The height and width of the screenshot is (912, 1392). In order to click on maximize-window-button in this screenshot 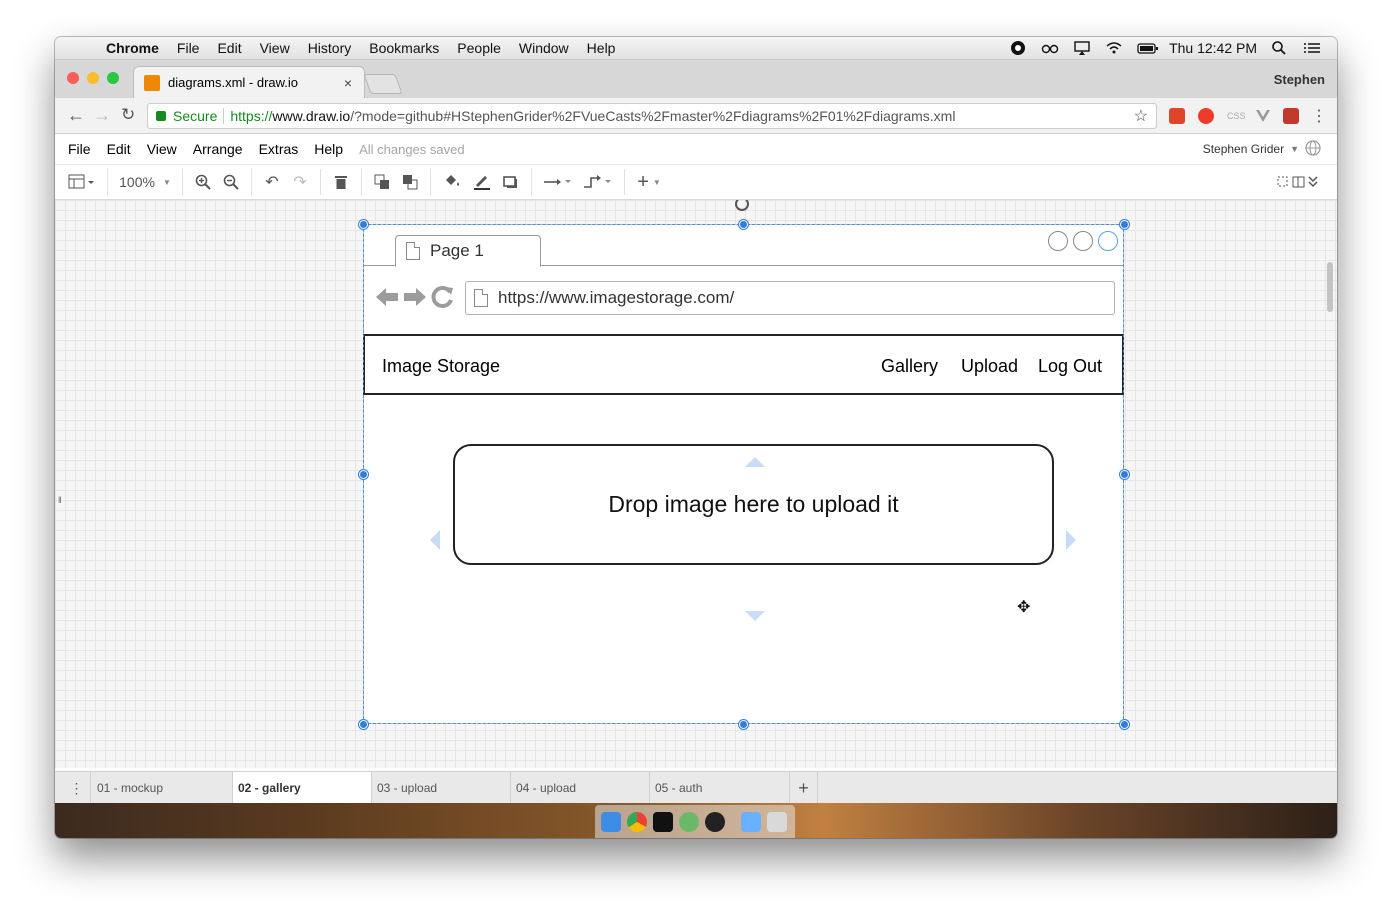, I will do `click(113, 78)`.